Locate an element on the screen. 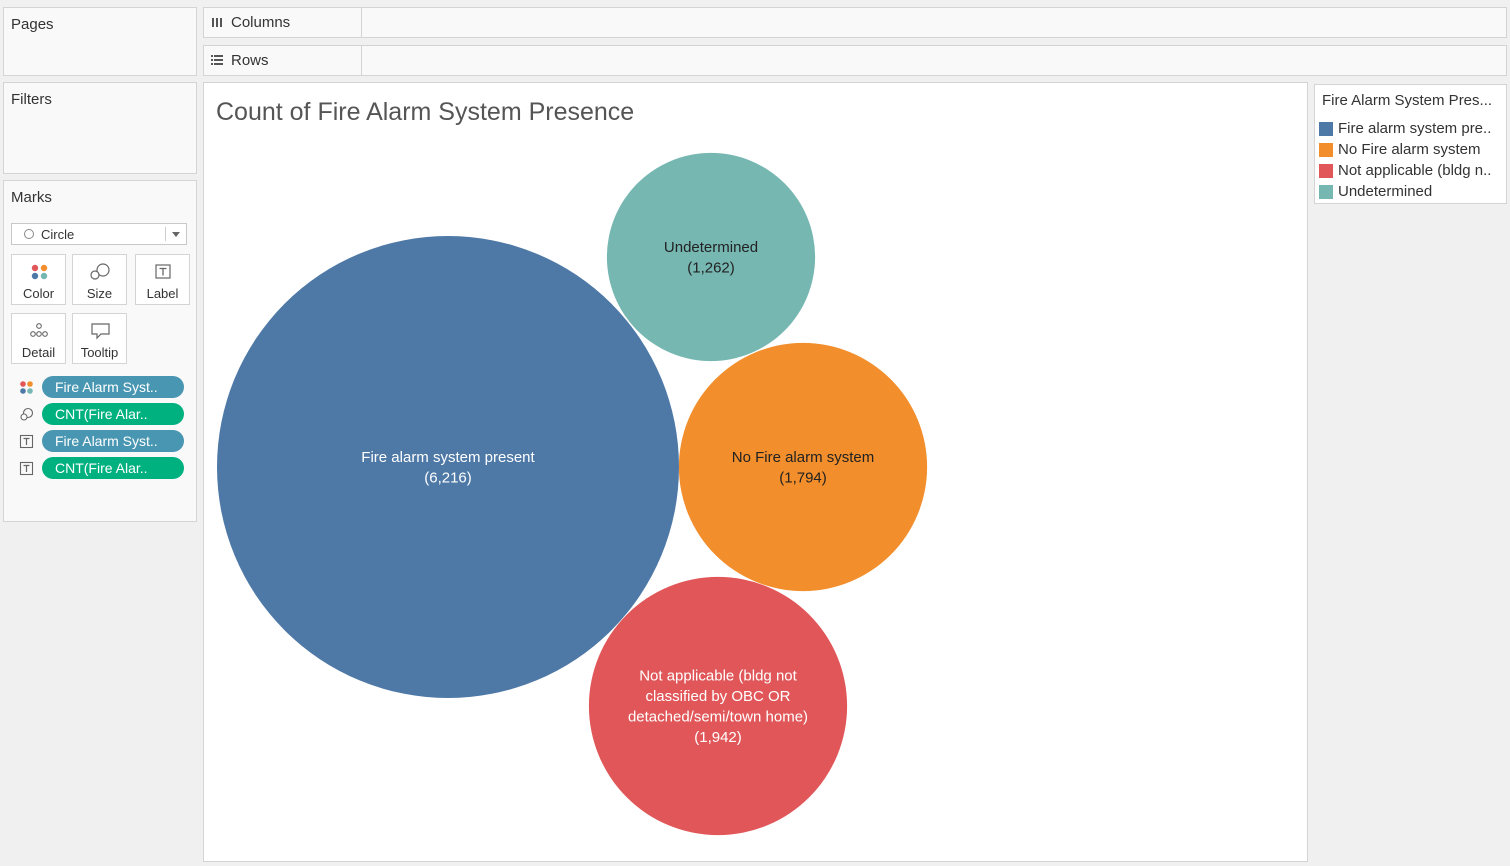  label-field-pill: Fire Alarm Syst.. is located at coordinates (113, 441).